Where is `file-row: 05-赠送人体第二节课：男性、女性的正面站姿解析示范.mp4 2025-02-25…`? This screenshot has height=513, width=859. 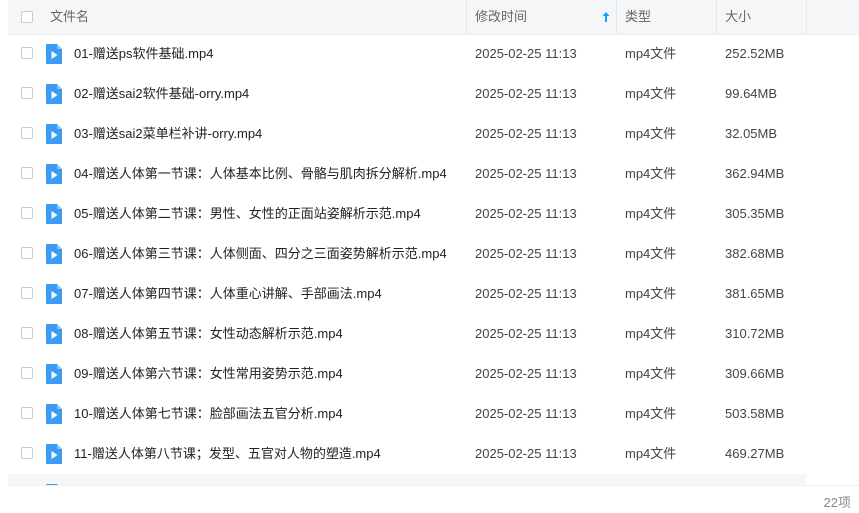
file-row: 05-赠送人体第二节课：男性、女性的正面站姿解析示范.mp4 2025-02-25… is located at coordinates (433, 214).